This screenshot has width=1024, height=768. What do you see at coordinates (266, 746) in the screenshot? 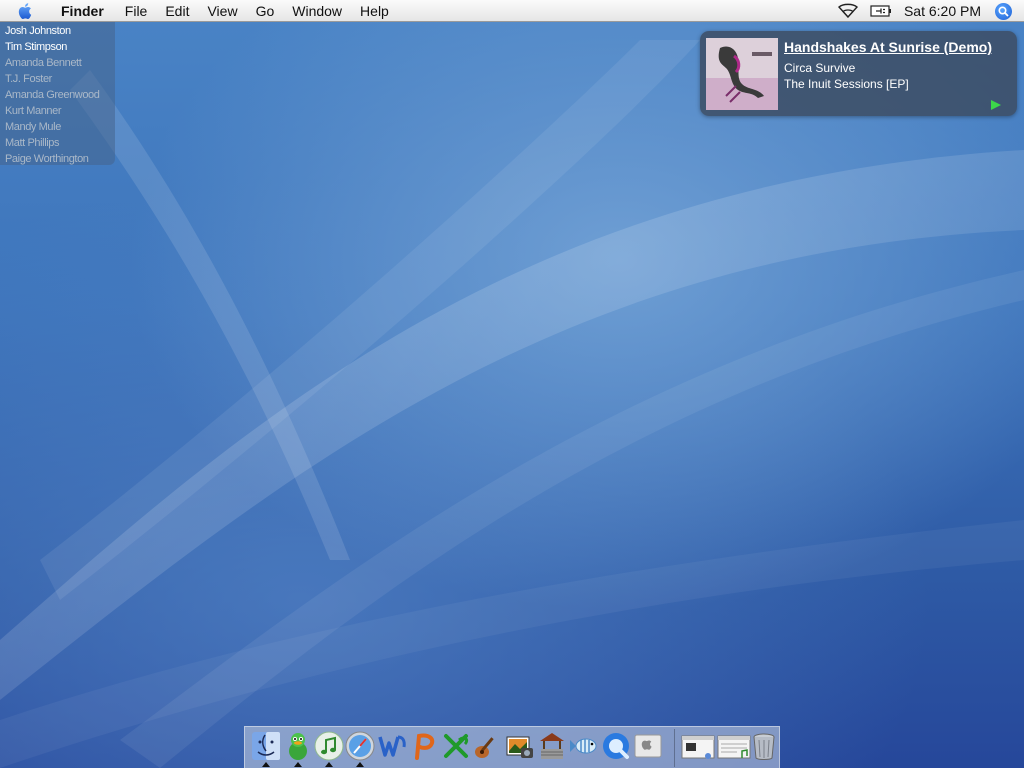
I see `finder-icon` at bounding box center [266, 746].